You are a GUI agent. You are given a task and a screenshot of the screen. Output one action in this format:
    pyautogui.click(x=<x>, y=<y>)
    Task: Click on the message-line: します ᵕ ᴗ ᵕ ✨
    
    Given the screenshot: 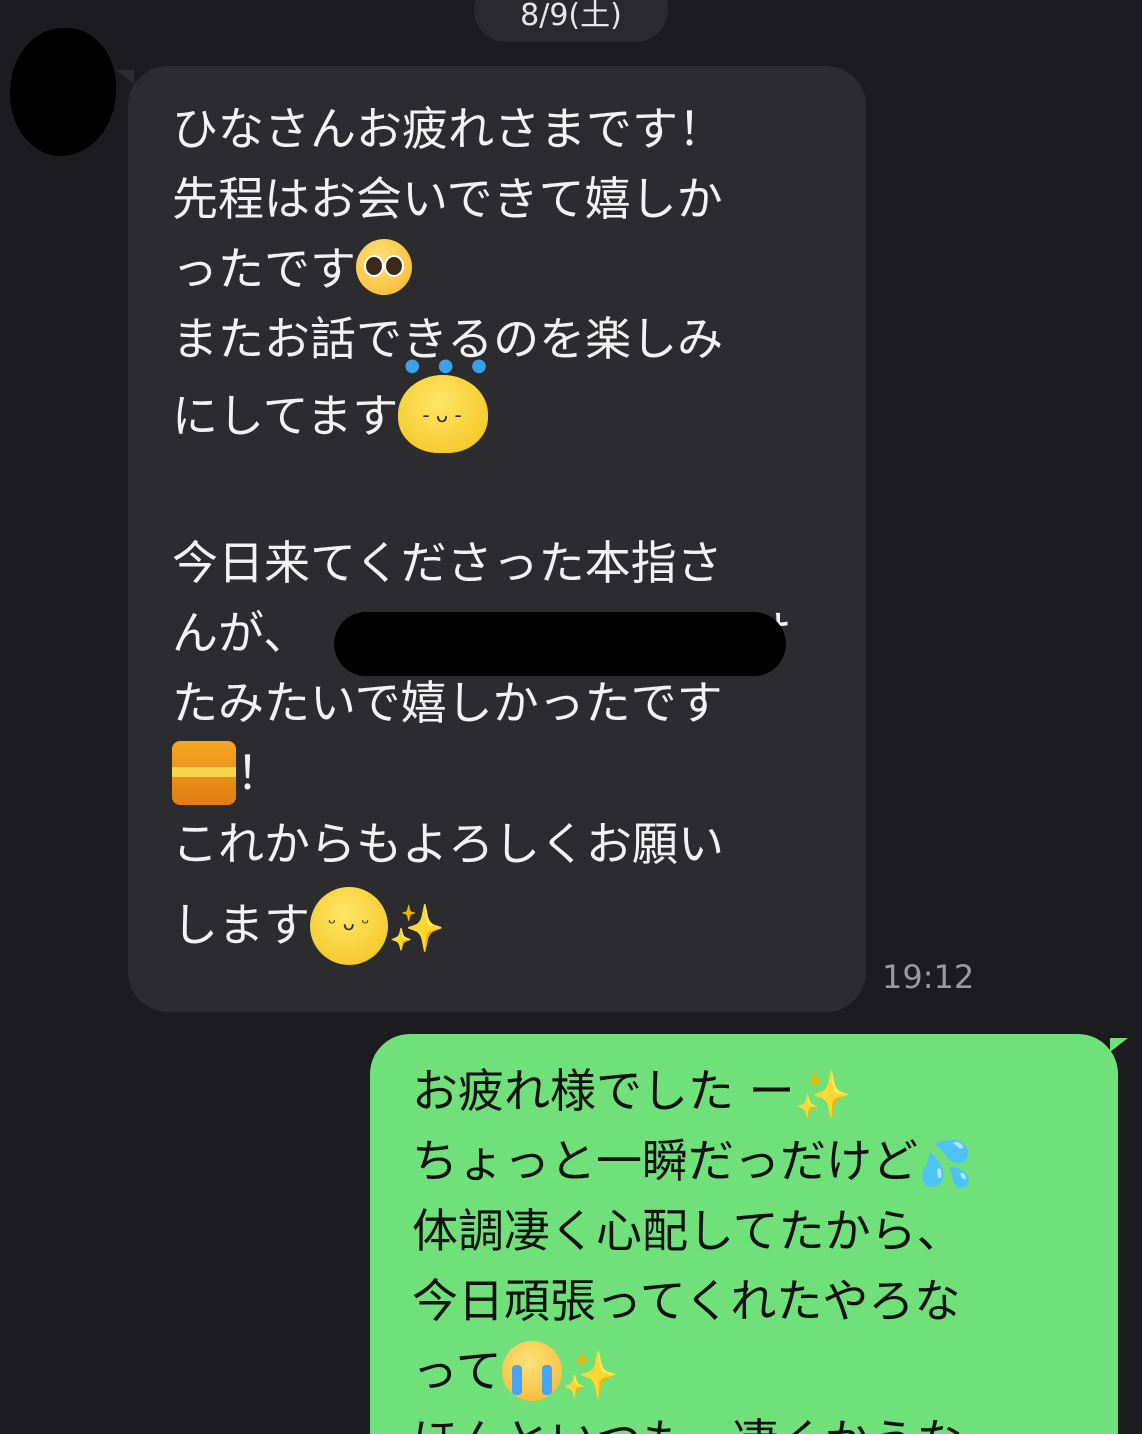 What is the action you would take?
    pyautogui.click(x=504, y=925)
    